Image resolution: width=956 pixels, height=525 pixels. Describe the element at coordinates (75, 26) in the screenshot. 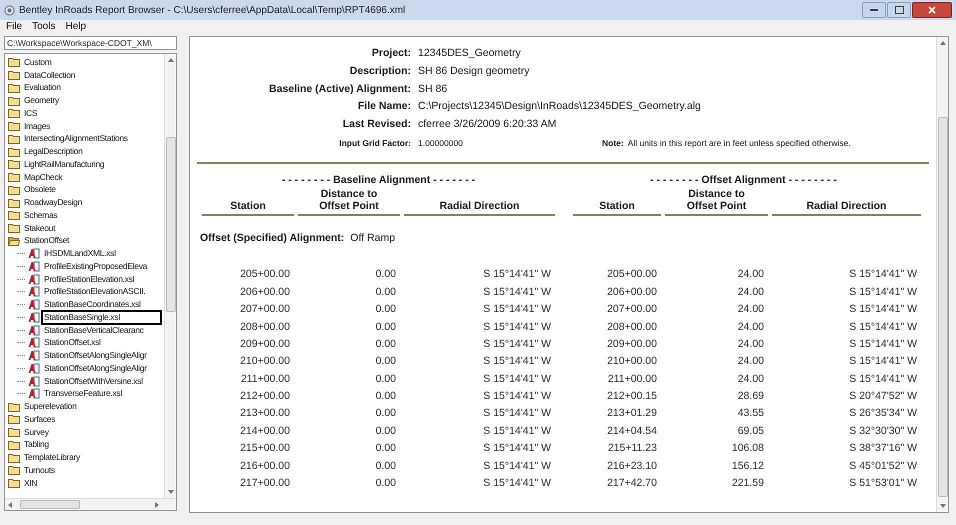

I see `menu-item: Help` at that location.